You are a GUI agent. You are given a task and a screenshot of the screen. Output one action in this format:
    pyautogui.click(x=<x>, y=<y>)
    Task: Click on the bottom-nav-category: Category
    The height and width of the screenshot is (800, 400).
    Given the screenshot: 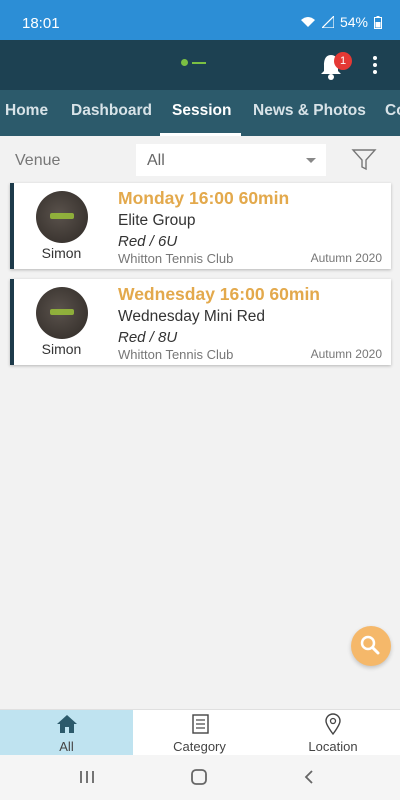 What is the action you would take?
    pyautogui.click(x=199, y=733)
    